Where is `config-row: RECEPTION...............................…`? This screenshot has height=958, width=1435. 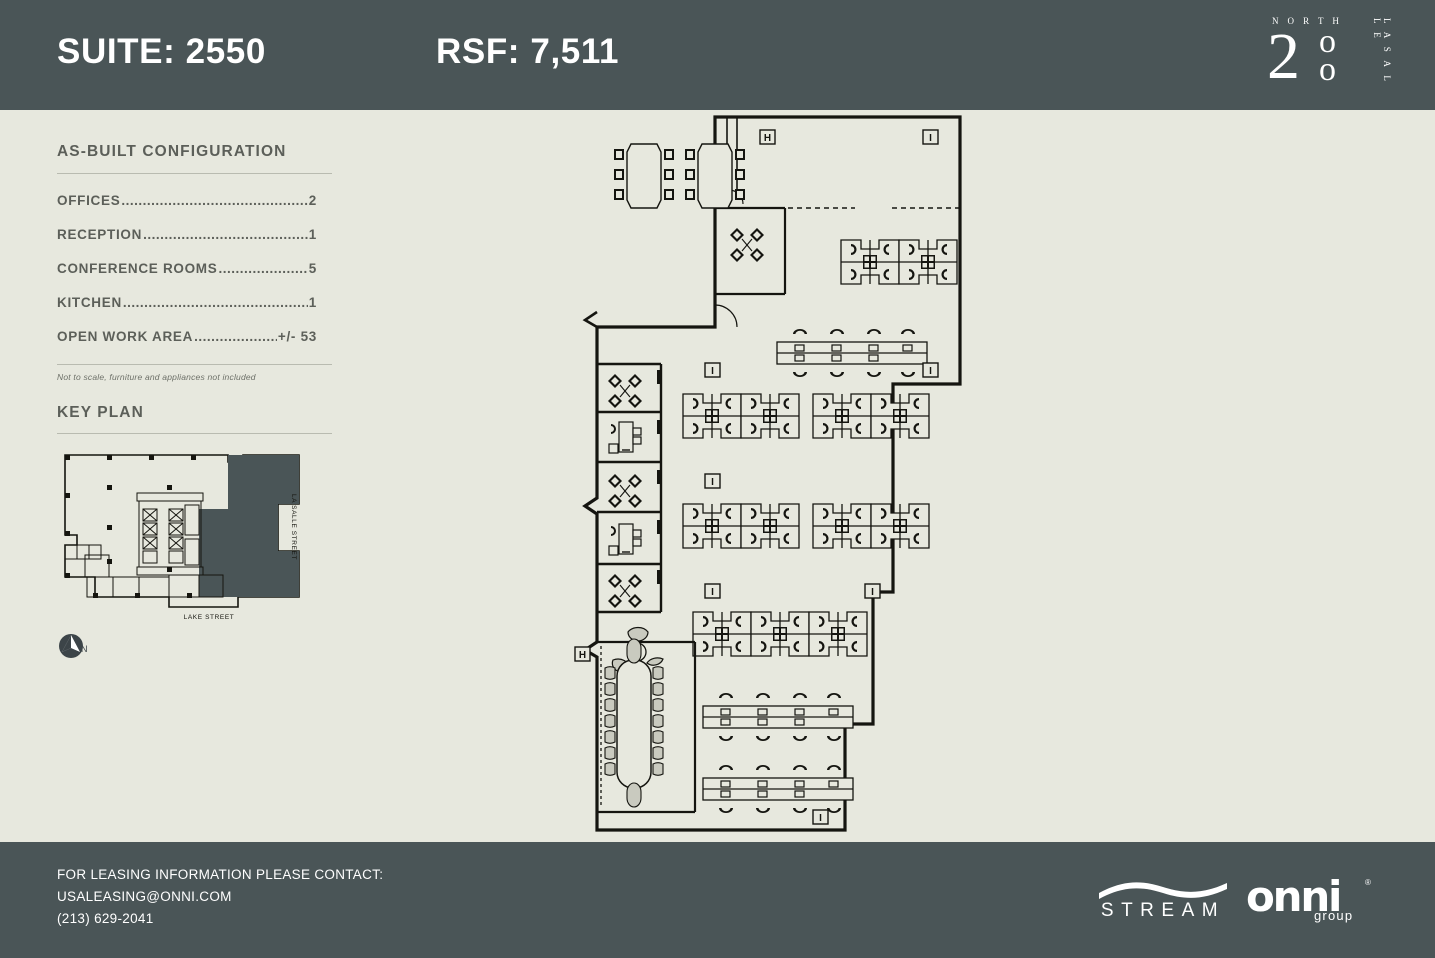 config-row: RECEPTION...............................… is located at coordinates (187, 234).